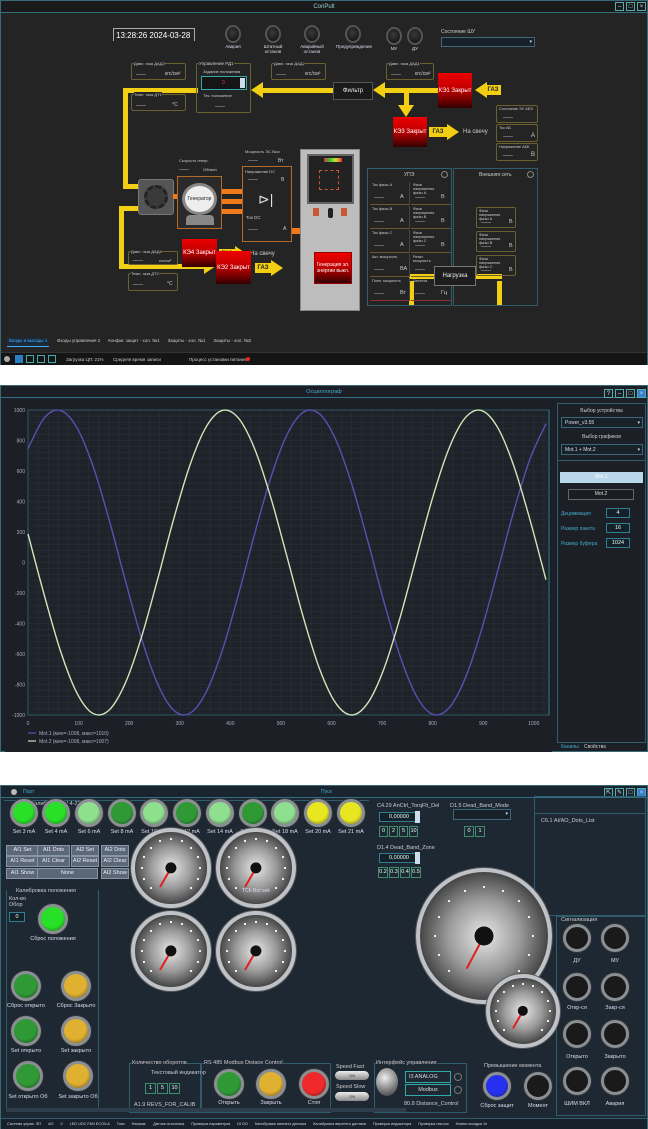 This screenshot has height=1129, width=648. Describe the element at coordinates (242, 1124) in the screenshot. I see `status-tab: DI DO` at that location.